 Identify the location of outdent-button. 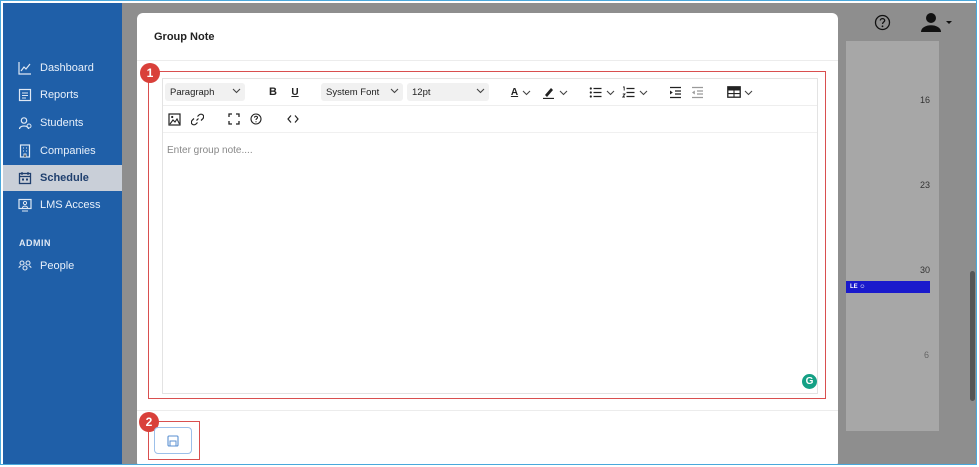
(697, 92).